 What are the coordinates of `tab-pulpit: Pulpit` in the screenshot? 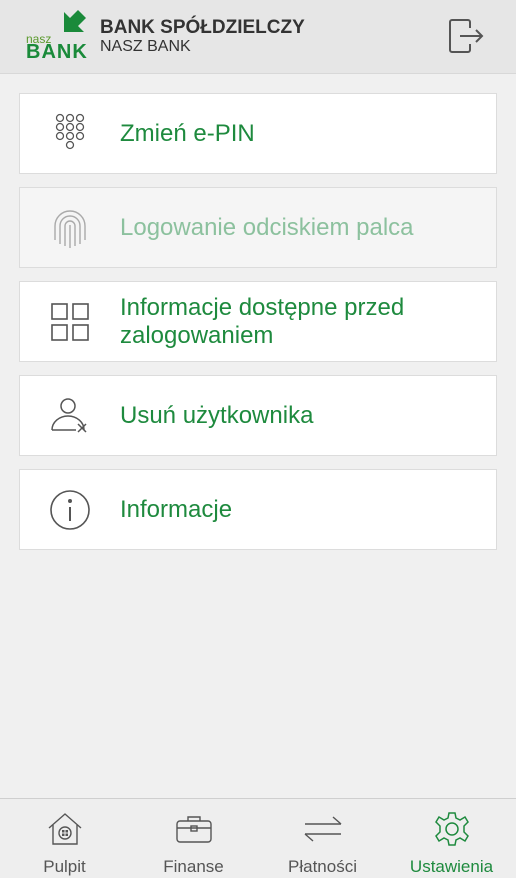 It's located at (64, 838).